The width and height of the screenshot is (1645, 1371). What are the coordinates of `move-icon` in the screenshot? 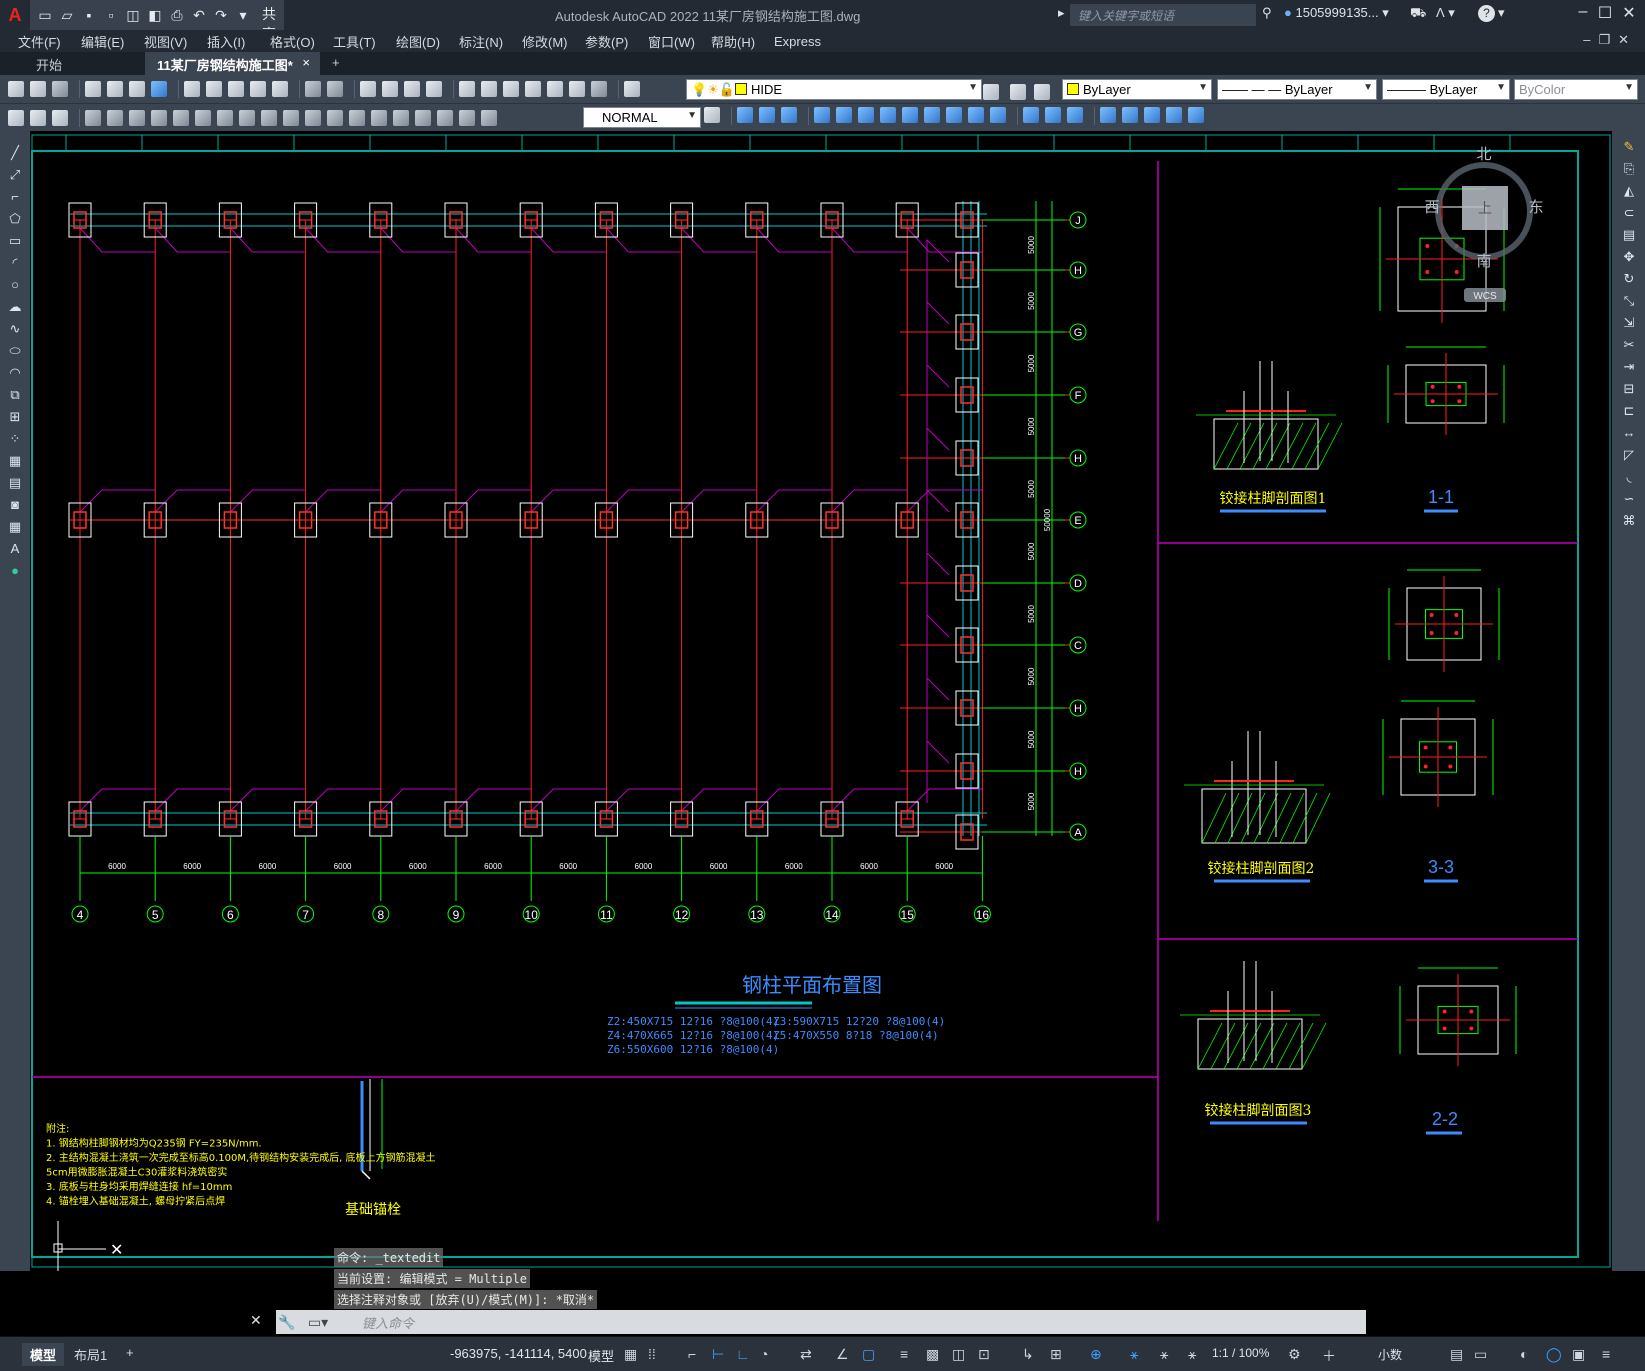 It's located at (866, 115).